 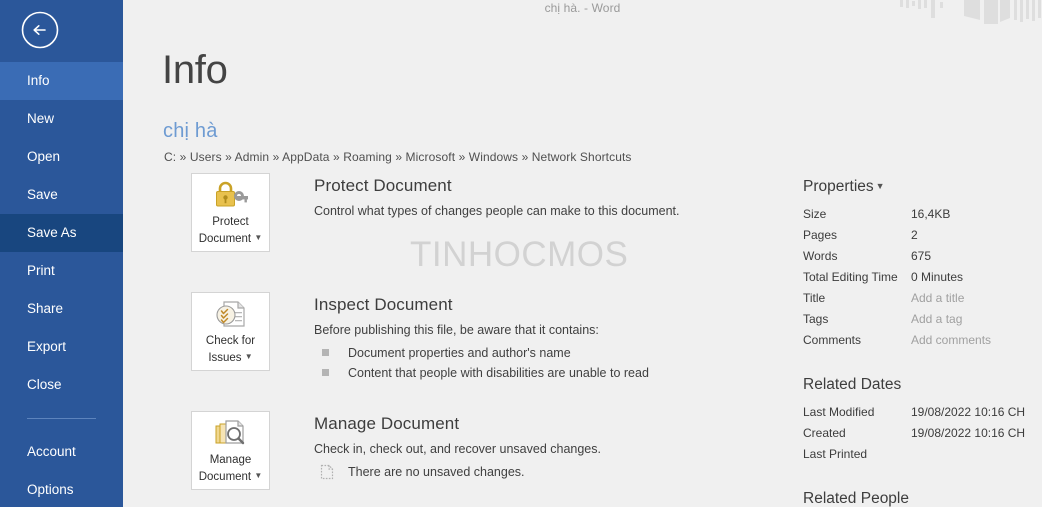 What do you see at coordinates (231, 433) in the screenshot?
I see `documents-magnifier-icon` at bounding box center [231, 433].